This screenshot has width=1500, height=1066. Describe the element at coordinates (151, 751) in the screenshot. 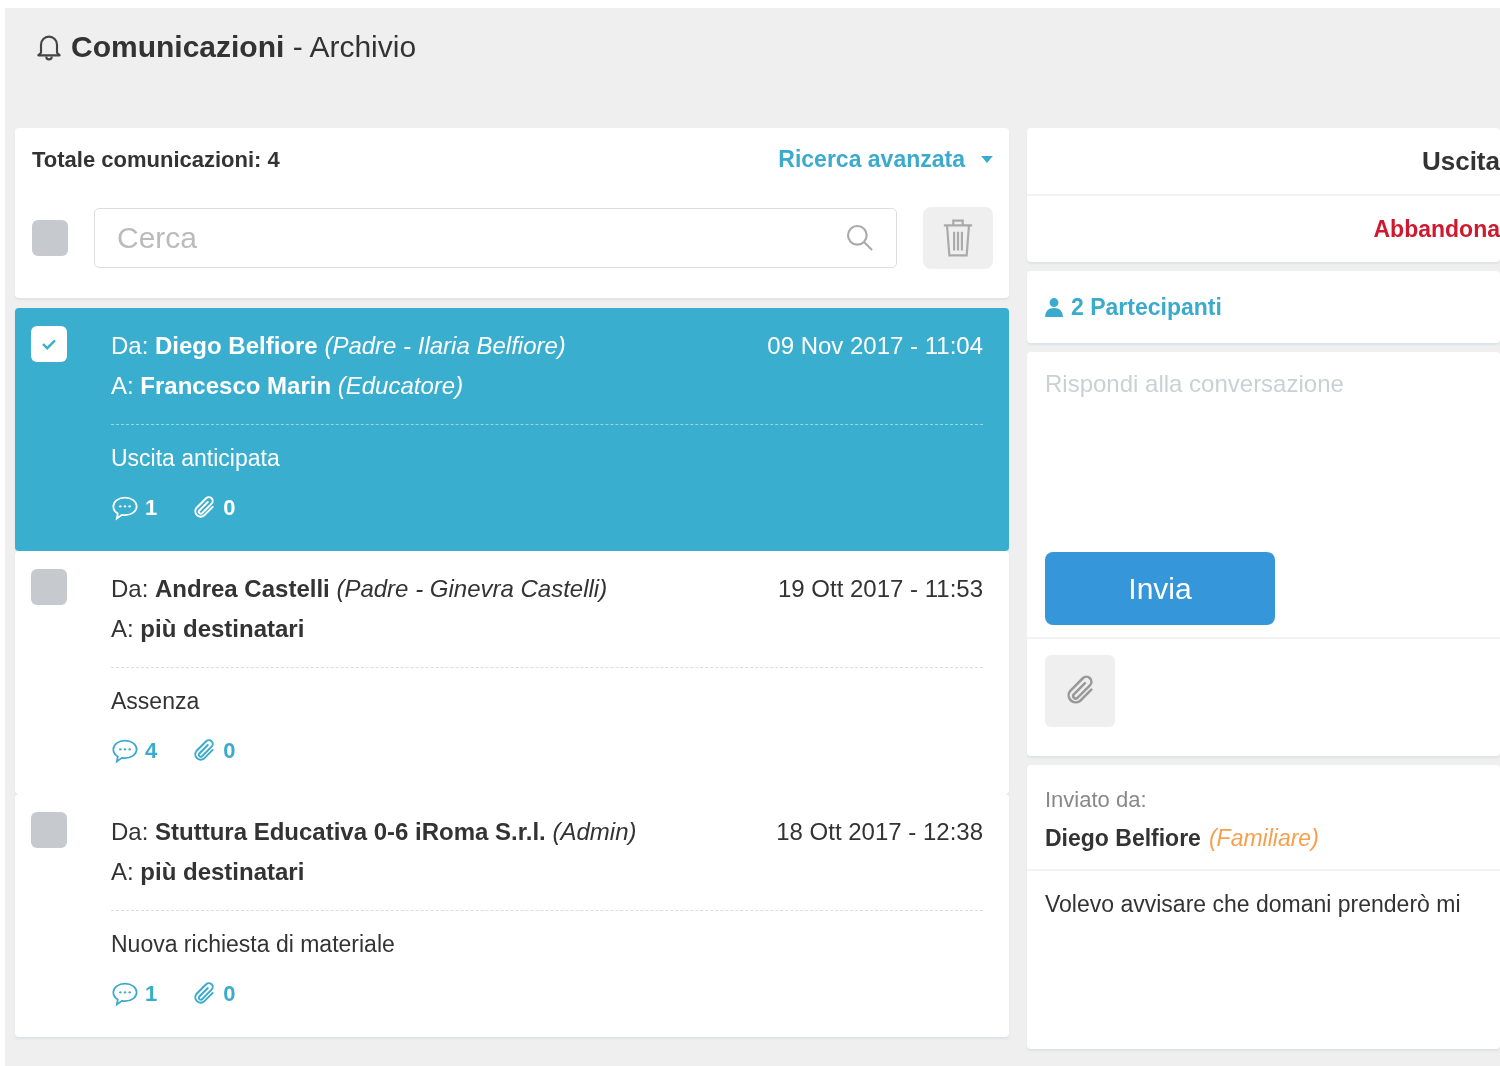

I see `comment-count: 4` at that location.